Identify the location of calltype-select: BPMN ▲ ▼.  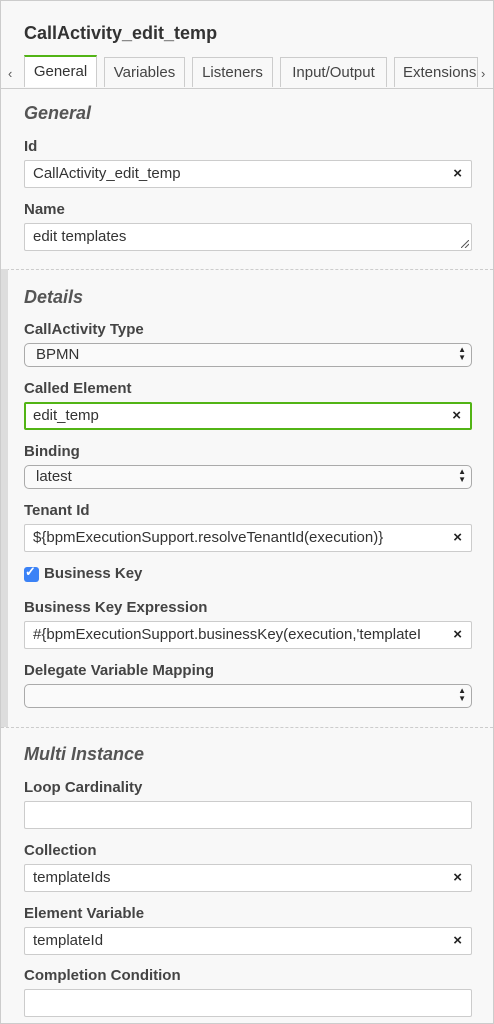
(248, 355).